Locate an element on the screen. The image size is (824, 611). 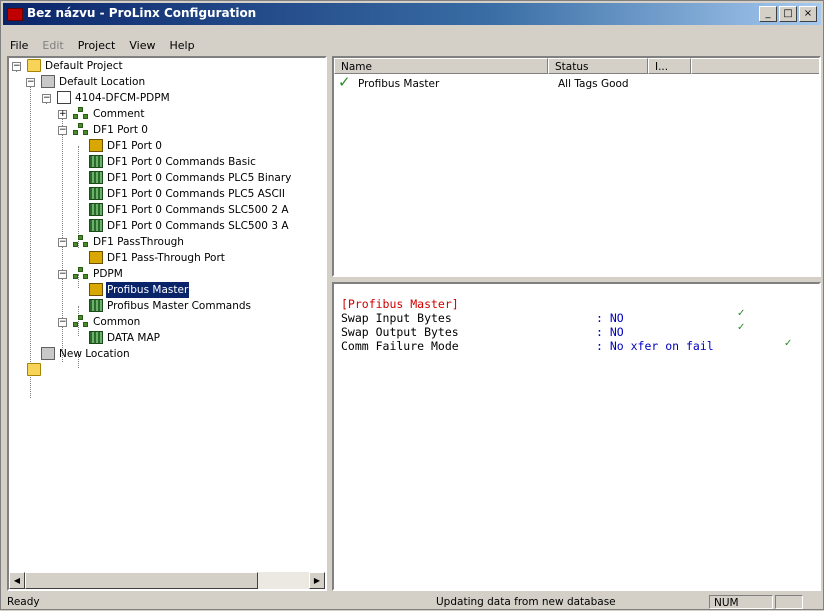
tree-item-label: DF1 Port 0 Commands Basic is located at coordinates (181, 162).